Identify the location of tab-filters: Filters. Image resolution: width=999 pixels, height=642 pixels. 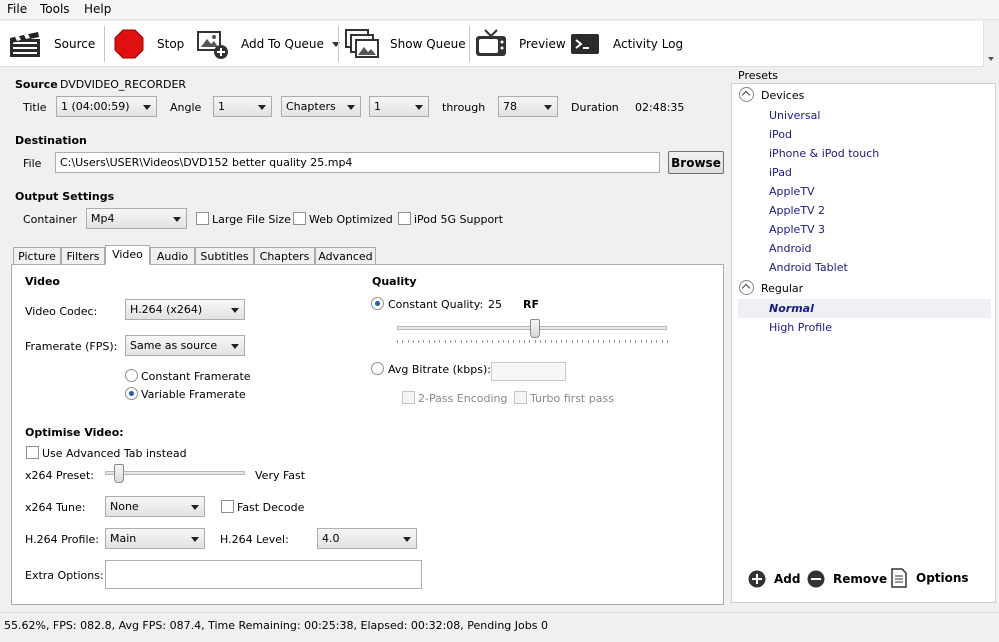
(83, 256).